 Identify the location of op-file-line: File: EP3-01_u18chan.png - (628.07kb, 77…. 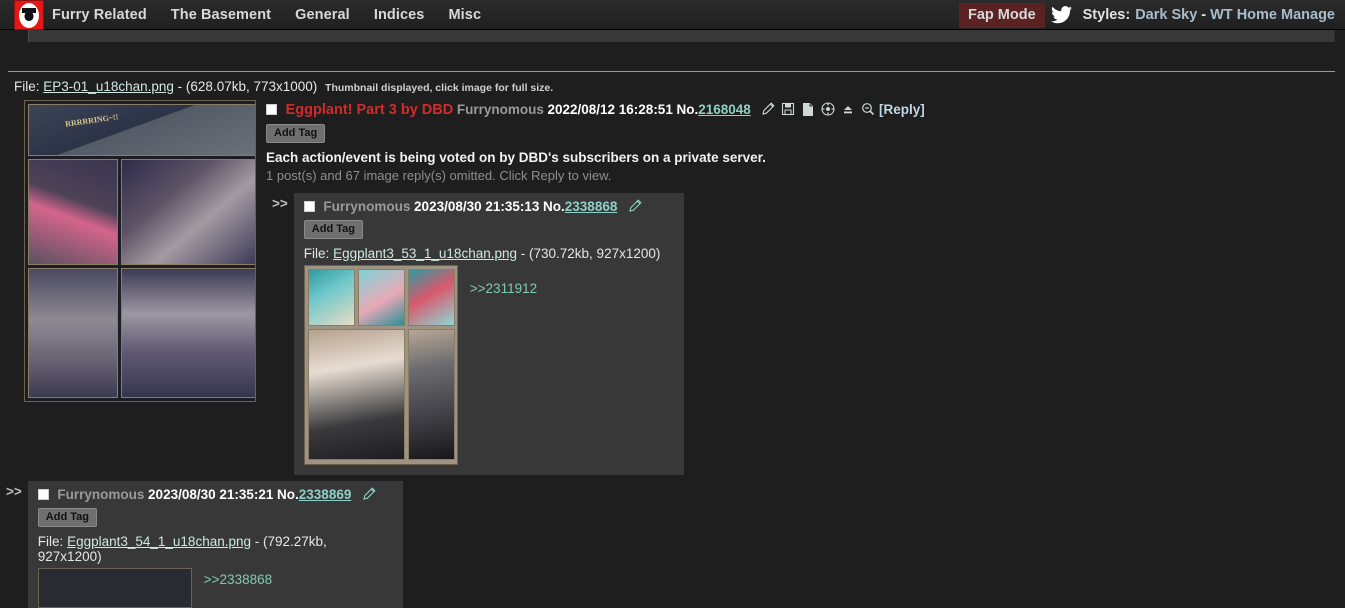
(676, 84).